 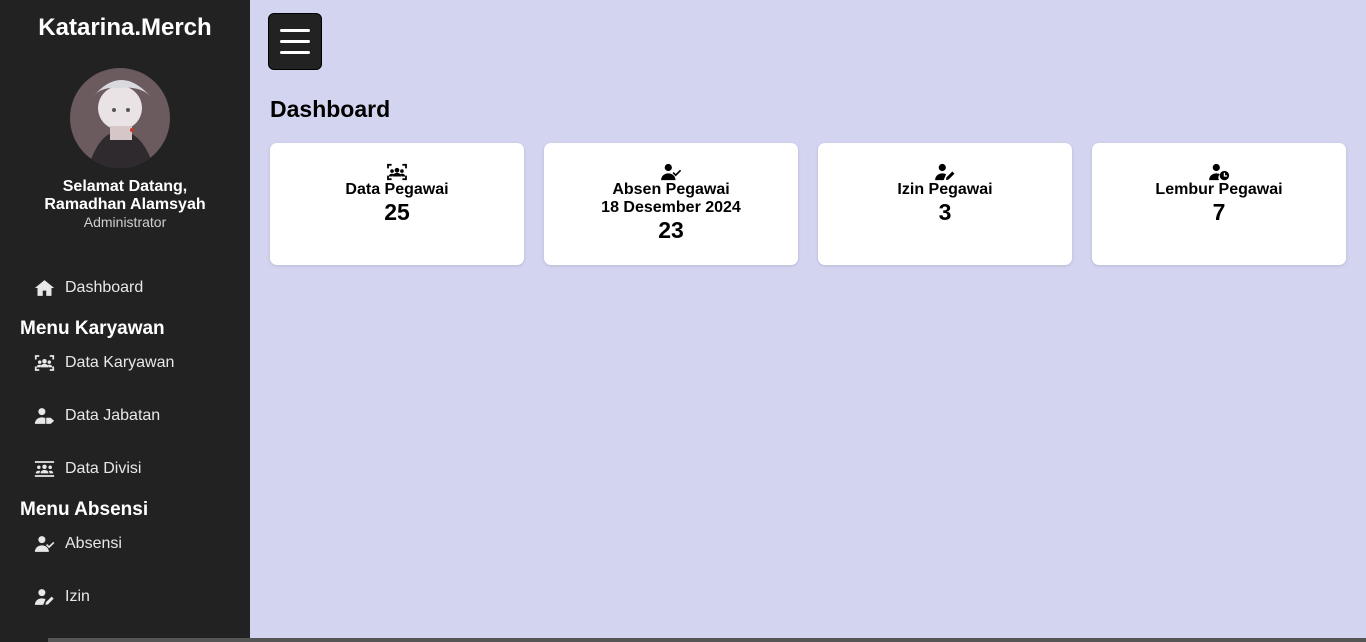 What do you see at coordinates (330, 109) in the screenshot?
I see `page-title: Dashboard` at bounding box center [330, 109].